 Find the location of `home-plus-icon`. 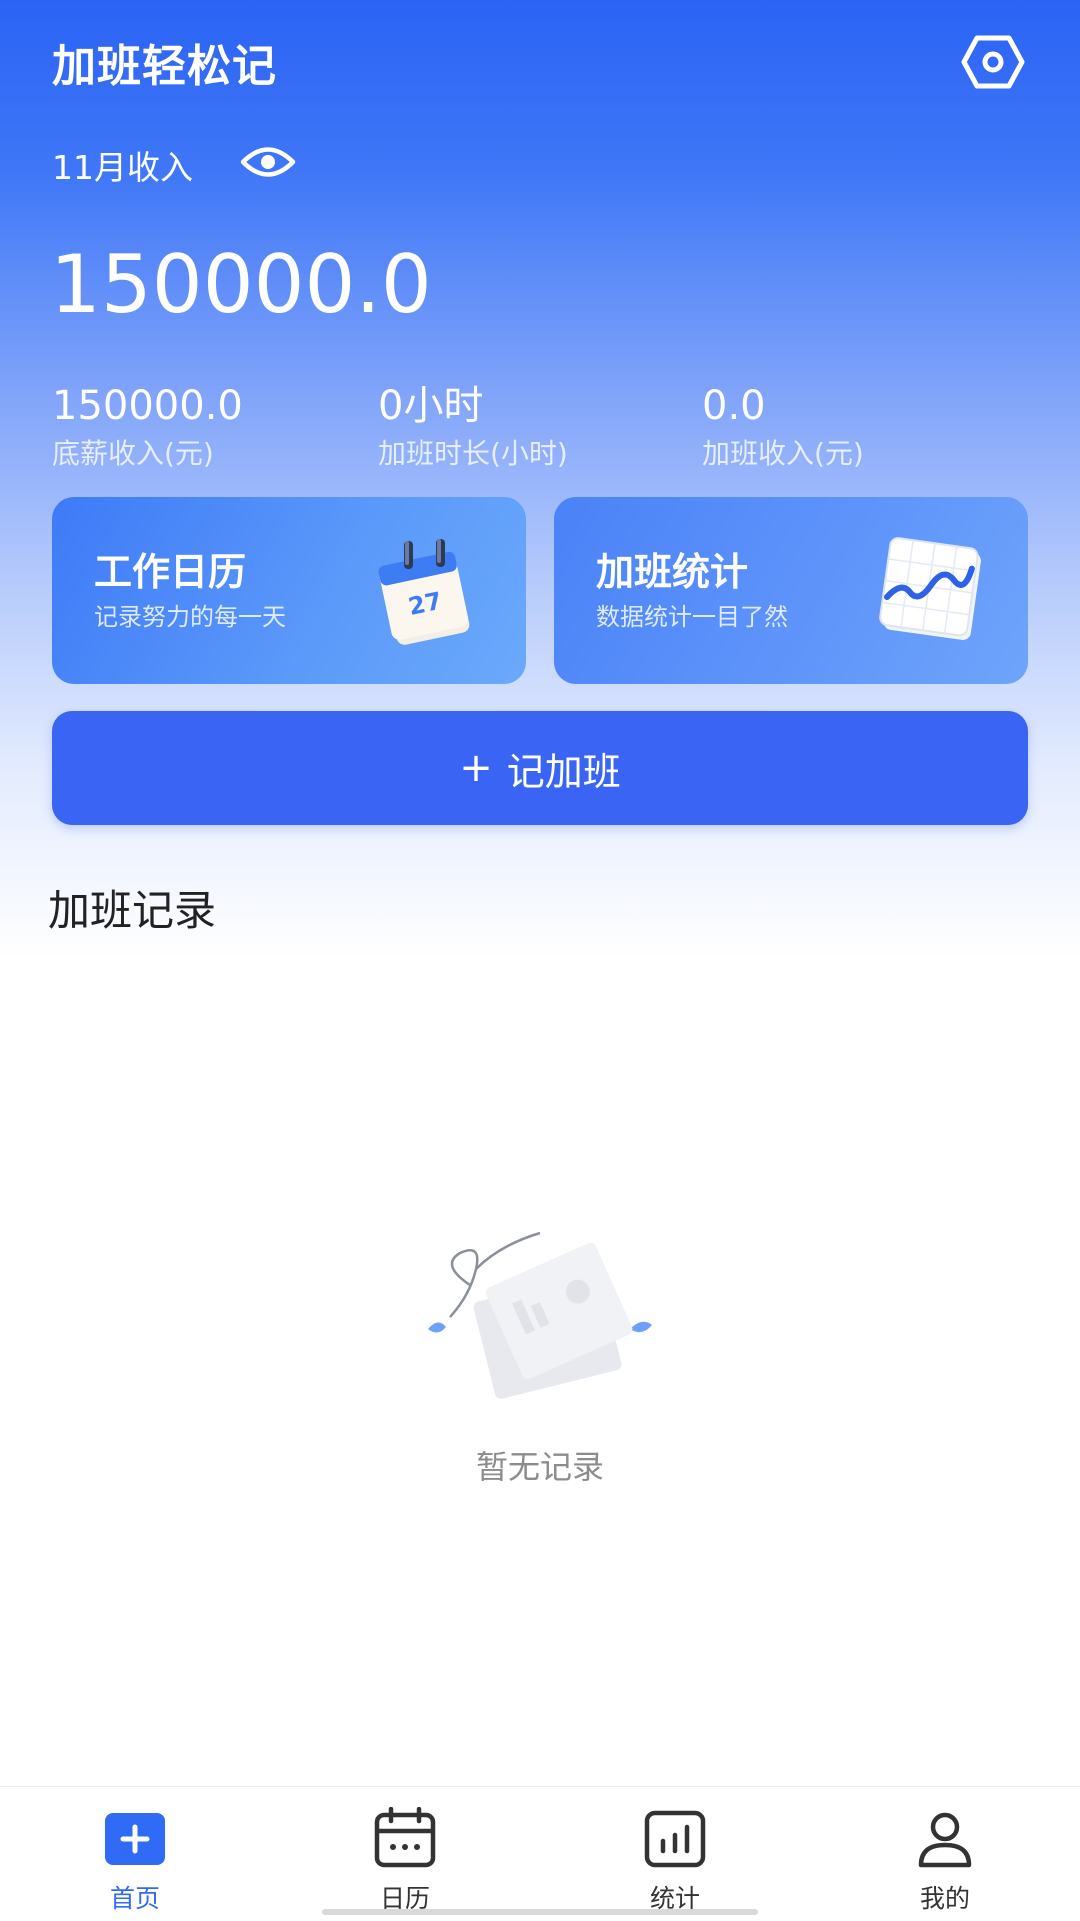

home-plus-icon is located at coordinates (135, 1839).